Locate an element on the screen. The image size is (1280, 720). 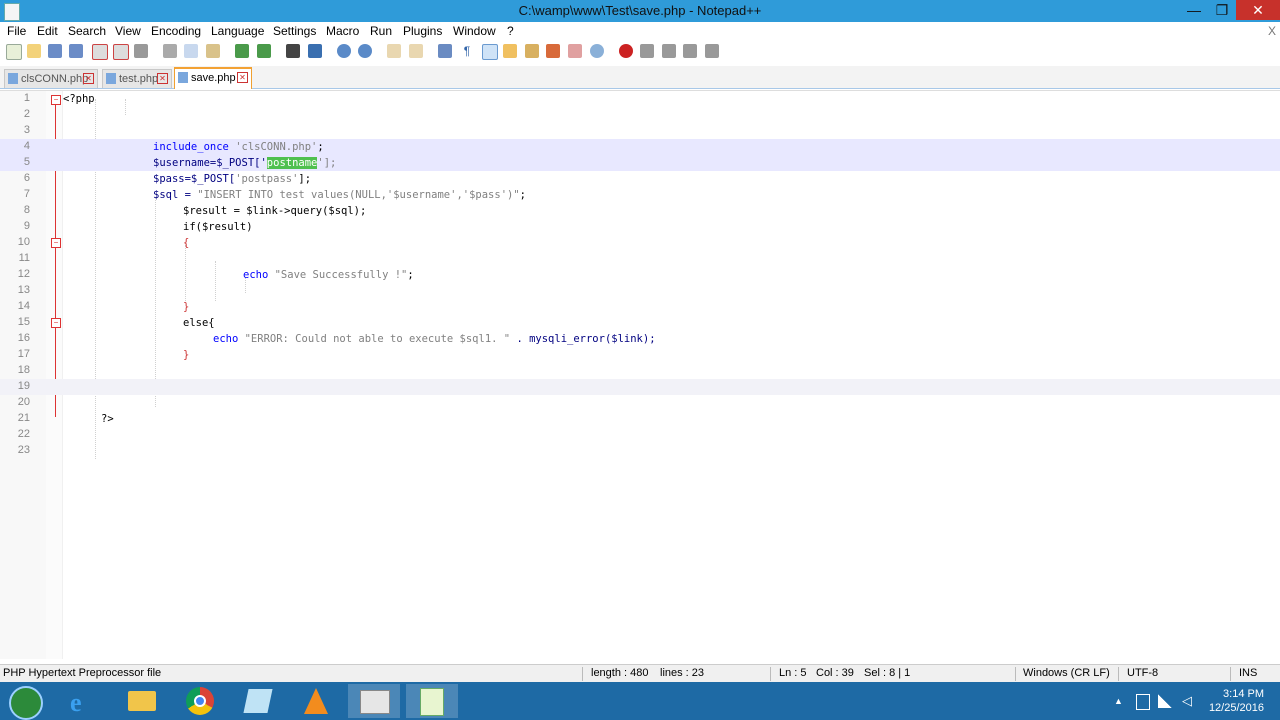
line-number: 5 is located at coordinates (26, 162).